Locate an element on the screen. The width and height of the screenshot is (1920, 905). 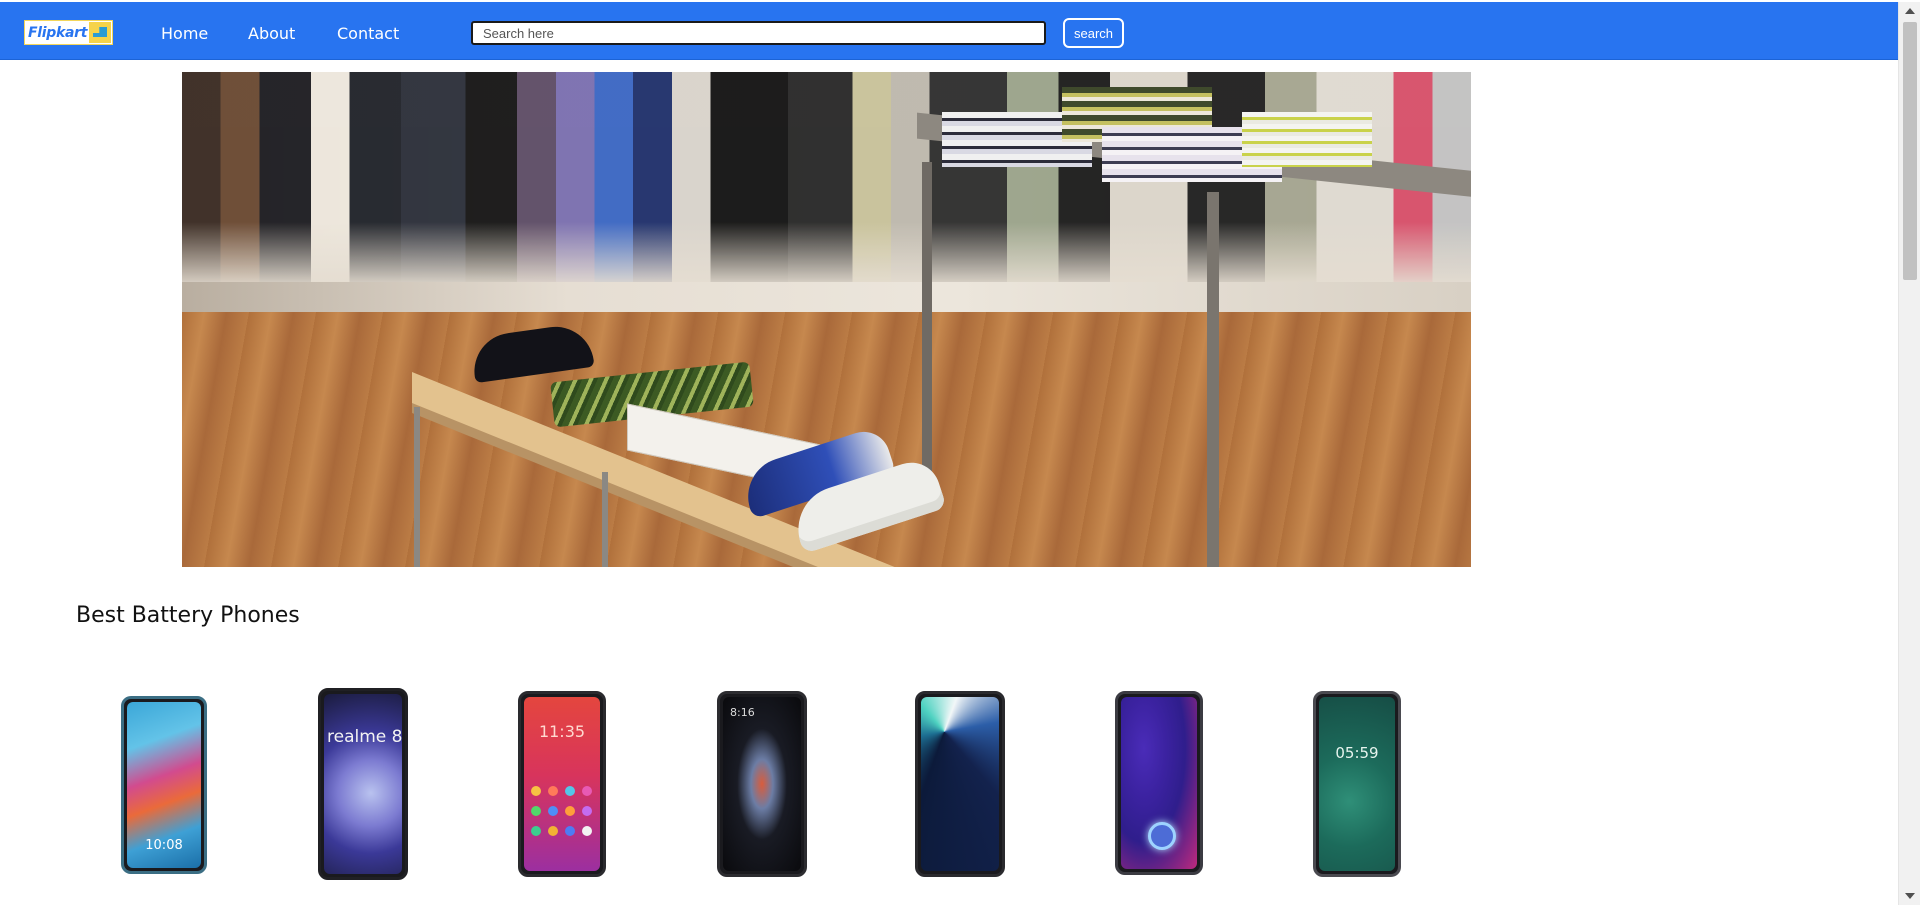
search-input is located at coordinates (758, 33).